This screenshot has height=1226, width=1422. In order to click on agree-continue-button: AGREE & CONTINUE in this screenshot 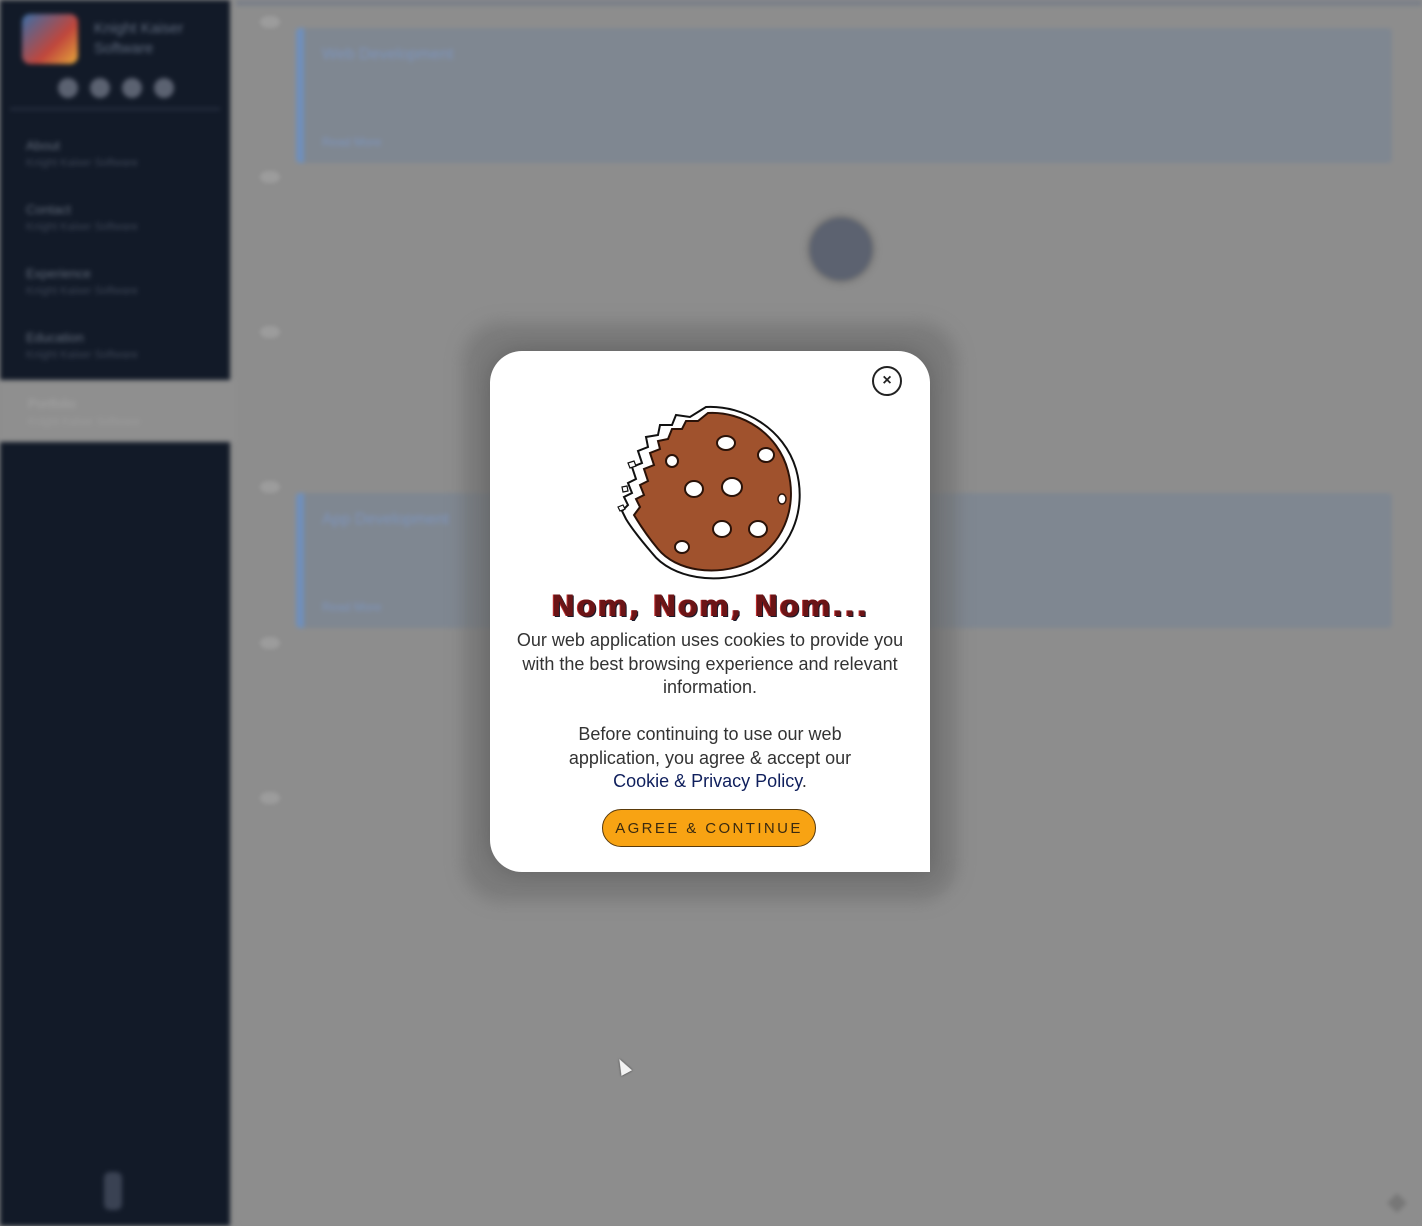, I will do `click(709, 828)`.